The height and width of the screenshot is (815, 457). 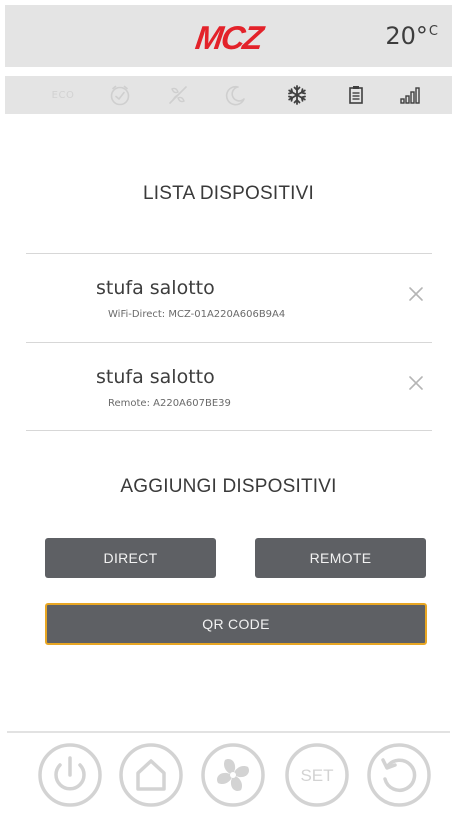 I want to click on power-icon, so click(x=70, y=775).